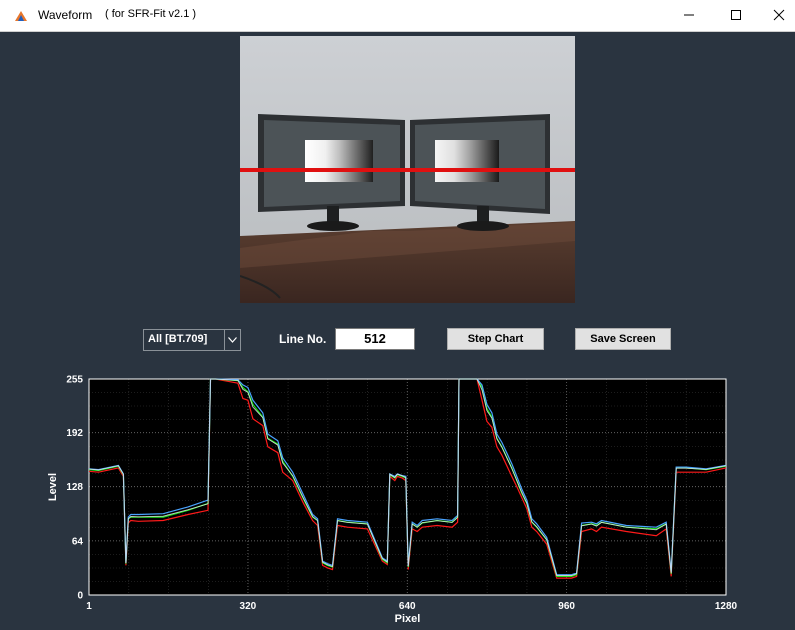 The height and width of the screenshot is (630, 795). I want to click on matlab-icon, so click(21, 16).